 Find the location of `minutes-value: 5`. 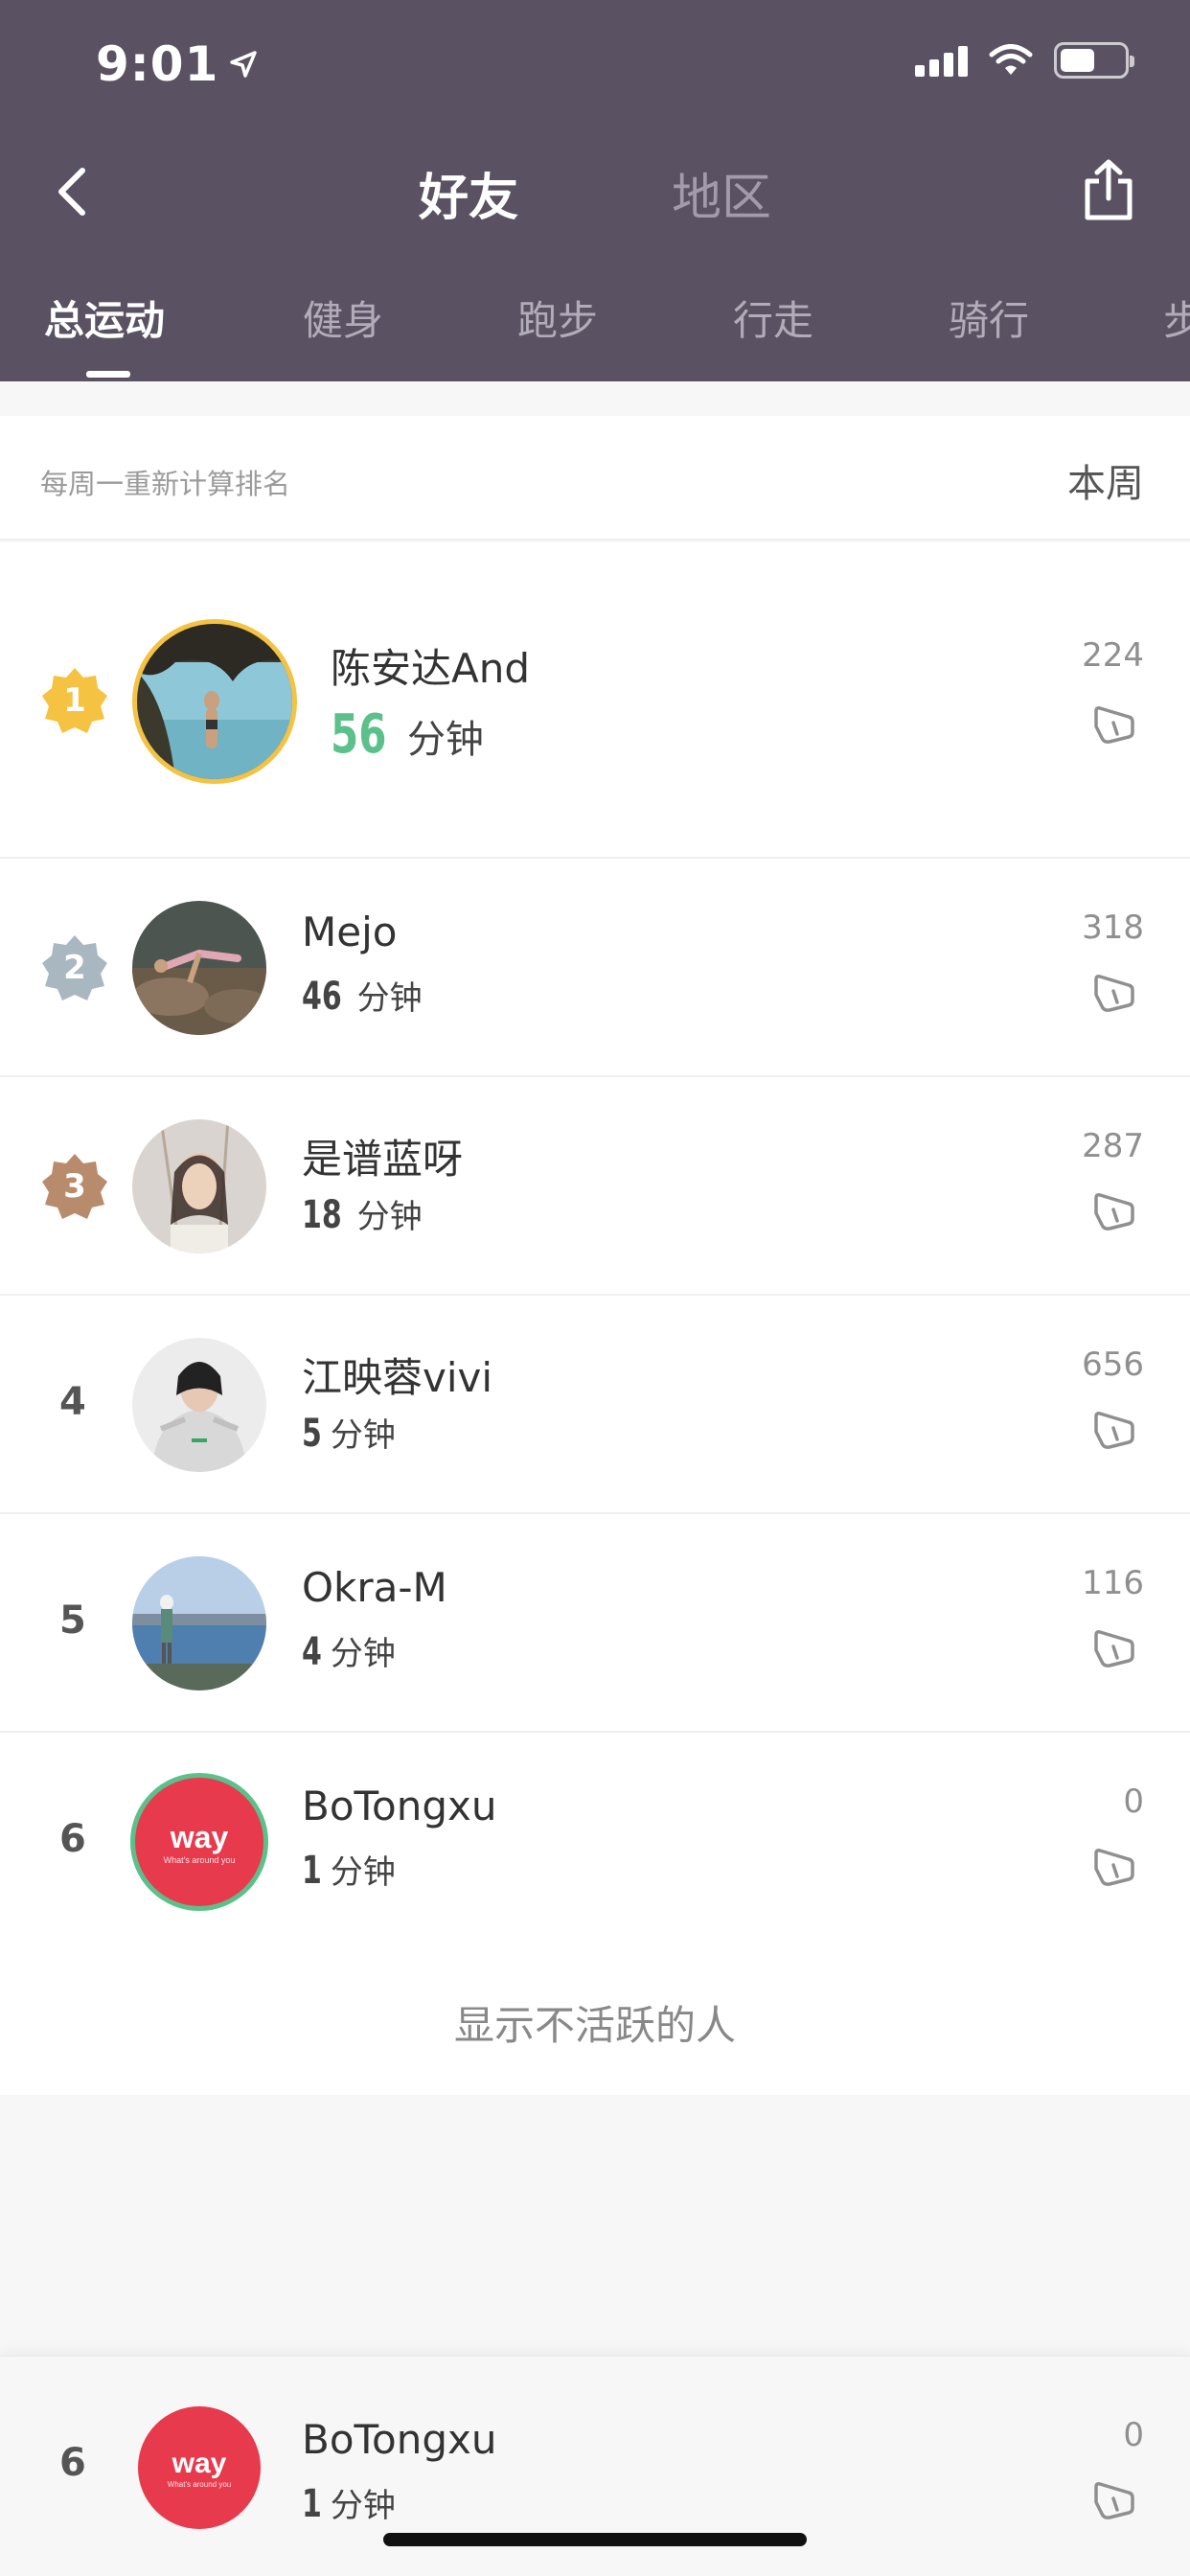

minutes-value: 5 is located at coordinates (312, 1434).